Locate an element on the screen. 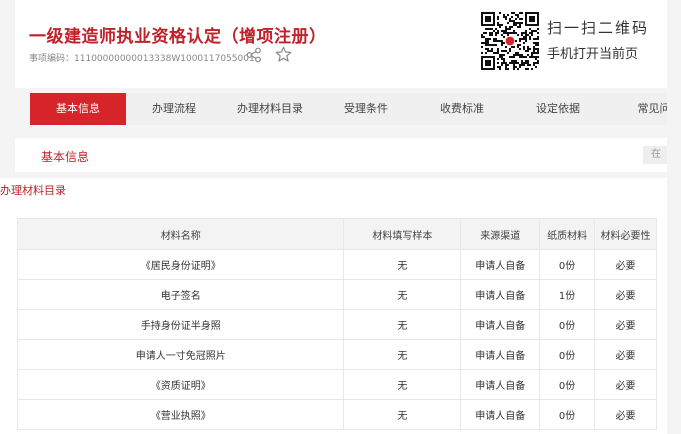 The height and width of the screenshot is (434, 681). share-icon is located at coordinates (254, 55).